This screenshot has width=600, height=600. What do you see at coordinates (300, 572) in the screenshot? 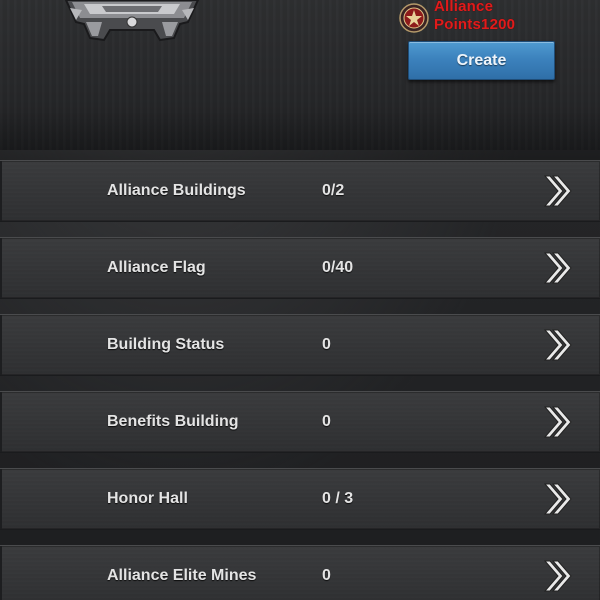
I see `list-item-alliance-elite-mines: Alliance Elite Mines 0` at bounding box center [300, 572].